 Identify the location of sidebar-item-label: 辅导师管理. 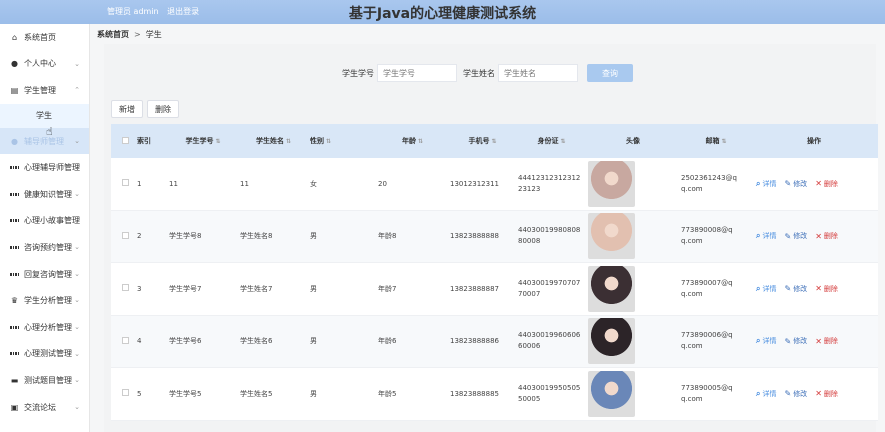
(44, 141).